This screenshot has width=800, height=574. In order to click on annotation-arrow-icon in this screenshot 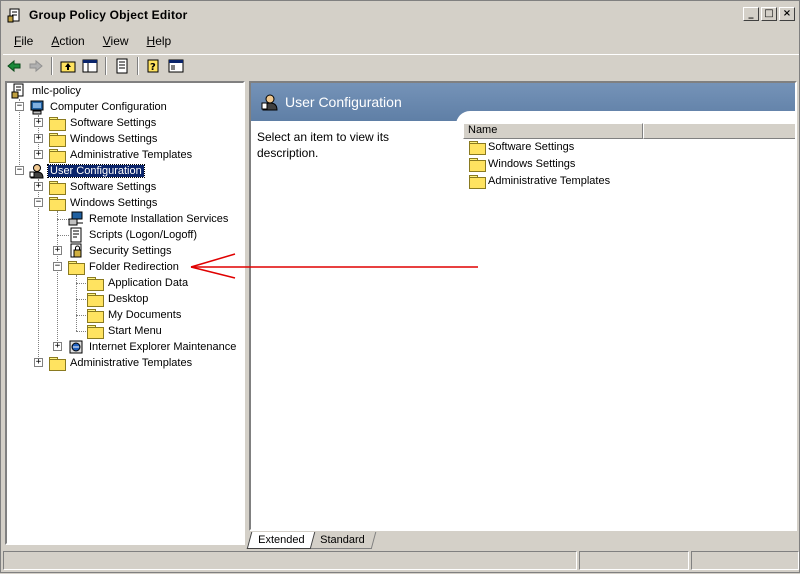, I will do `click(334, 266)`.